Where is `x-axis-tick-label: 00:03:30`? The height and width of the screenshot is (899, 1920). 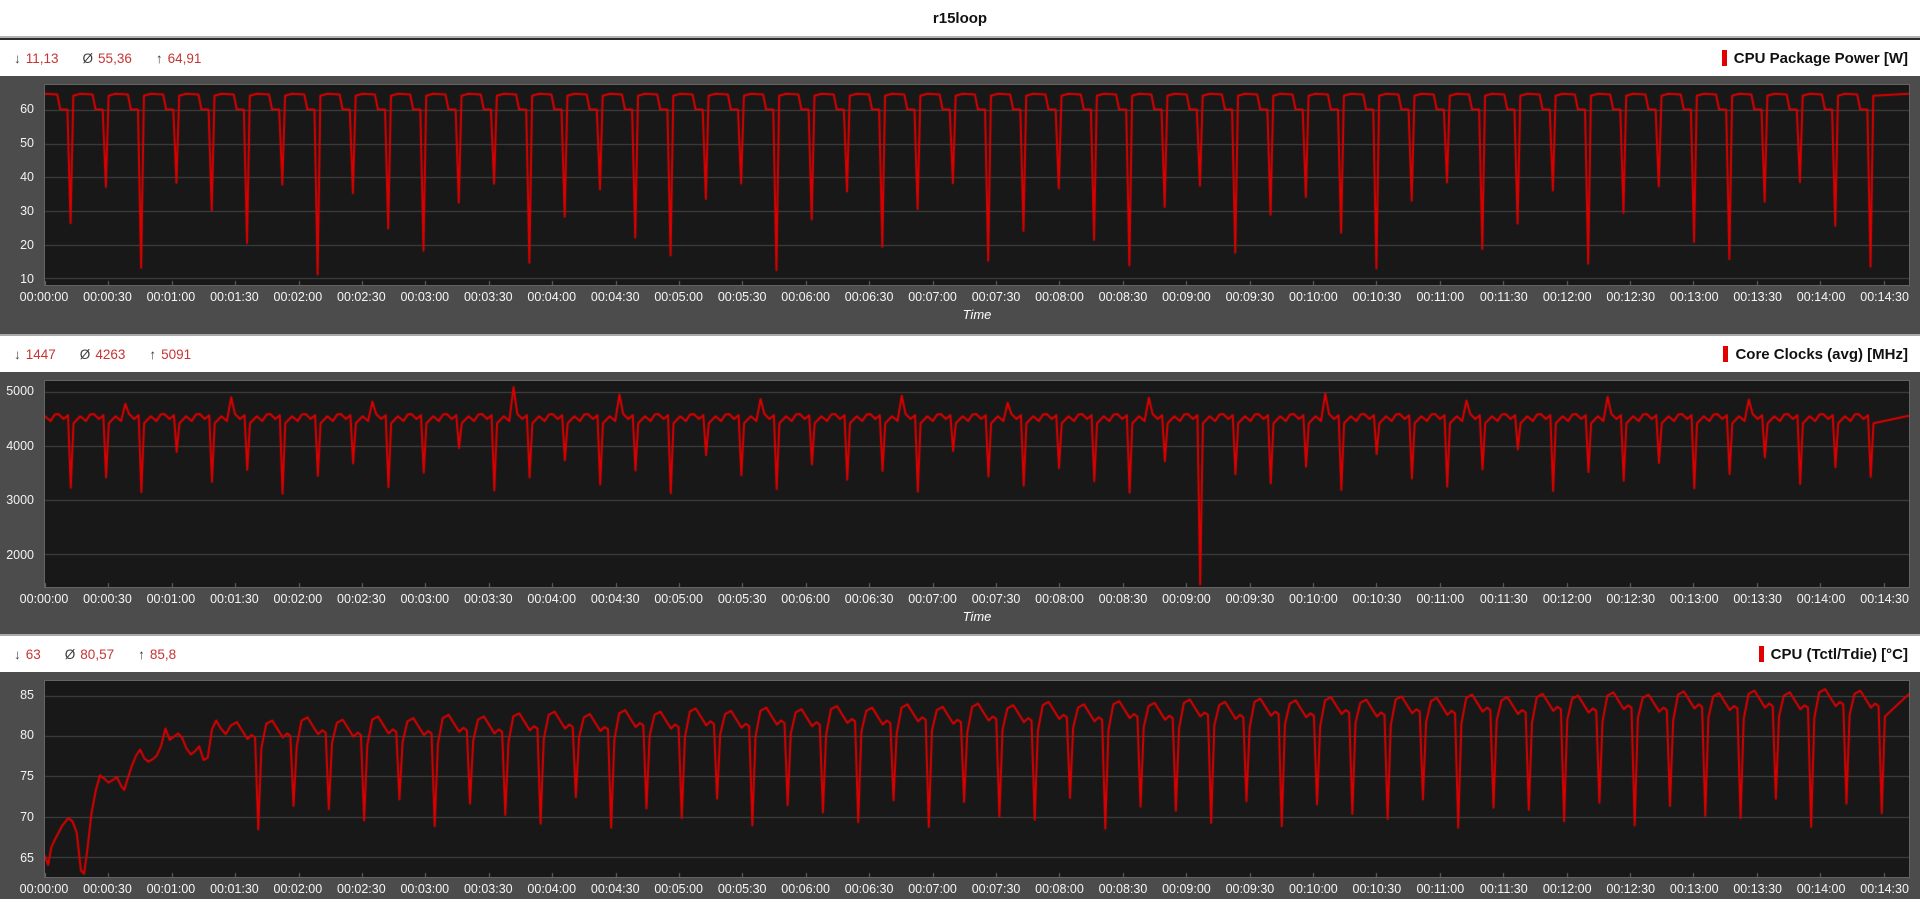 x-axis-tick-label: 00:03:30 is located at coordinates (488, 889).